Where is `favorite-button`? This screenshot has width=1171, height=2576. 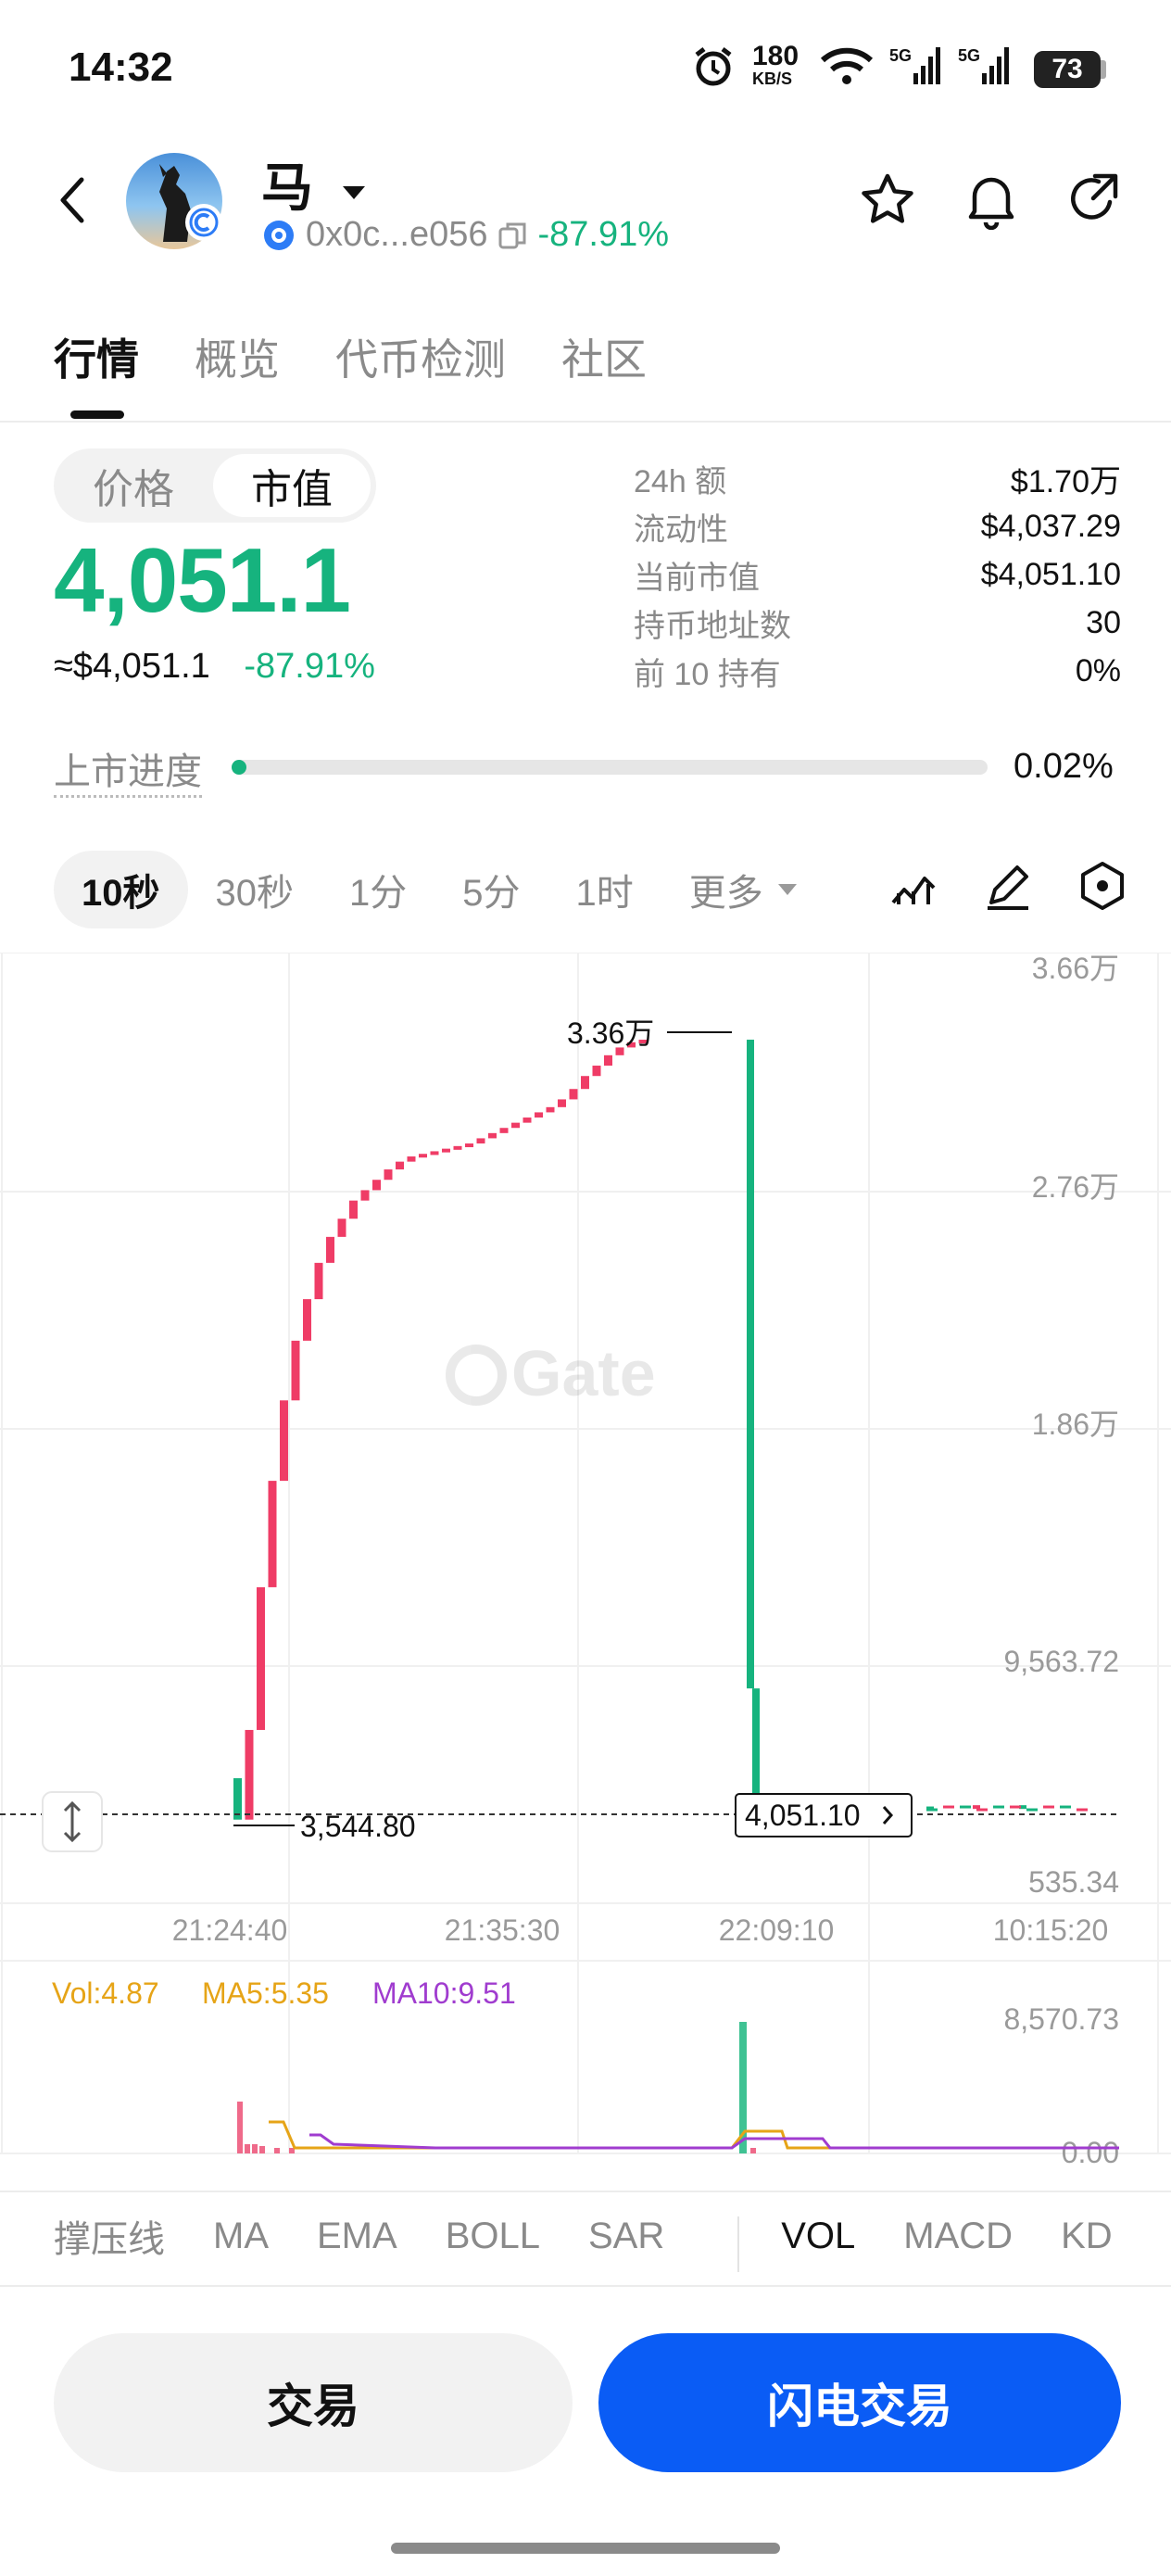 favorite-button is located at coordinates (888, 200).